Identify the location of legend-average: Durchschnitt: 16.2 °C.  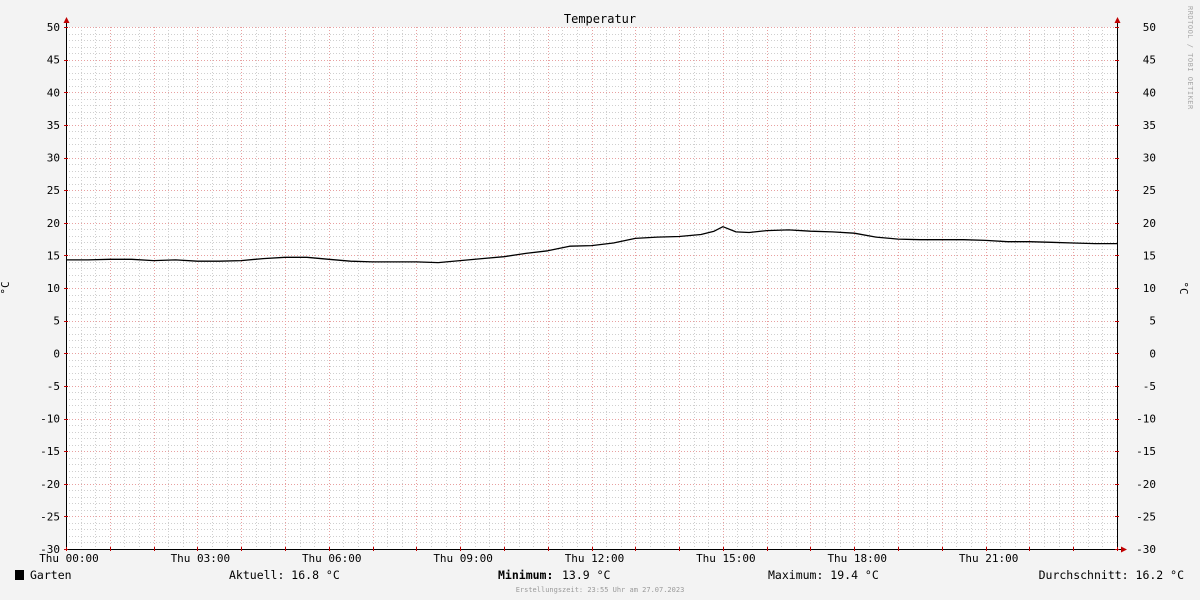
(1111, 575).